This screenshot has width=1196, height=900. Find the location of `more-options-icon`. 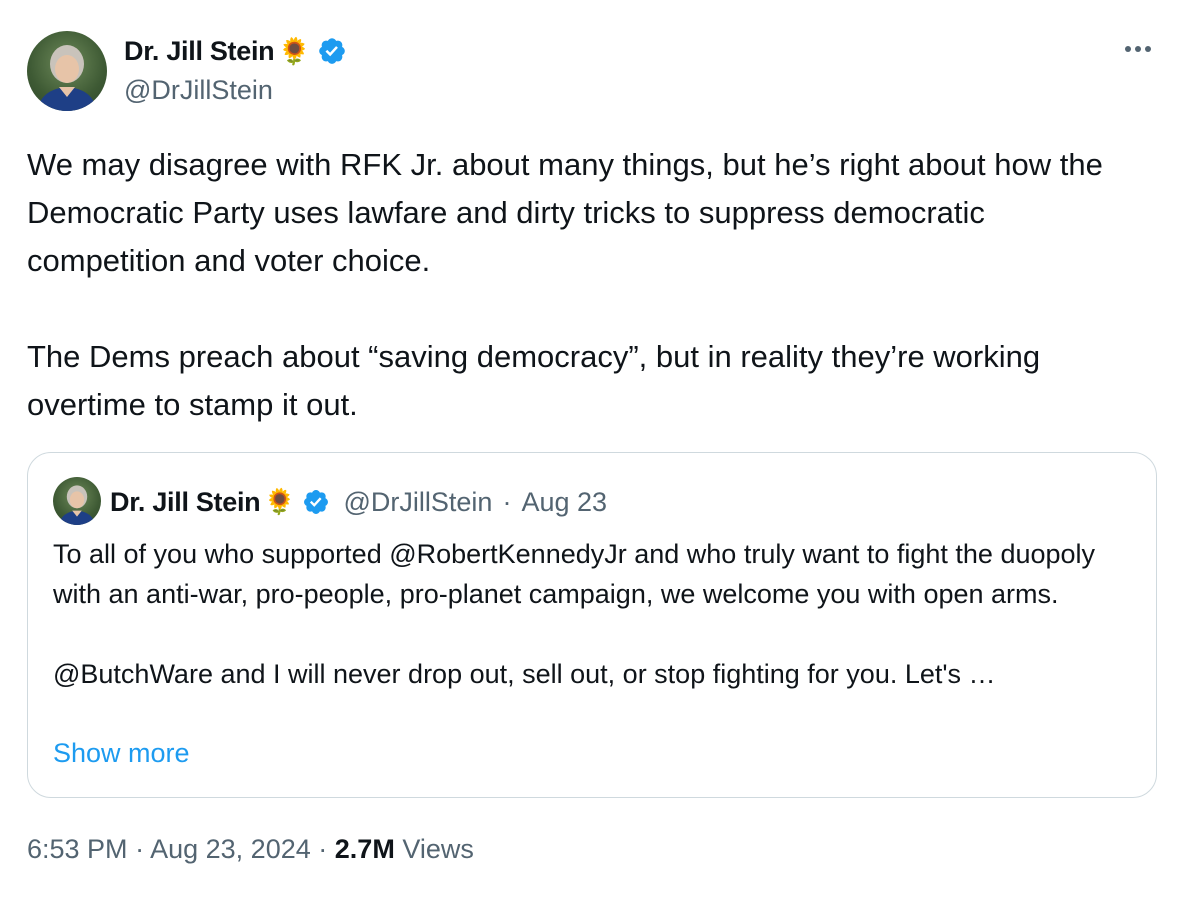

more-options-icon is located at coordinates (1138, 49).